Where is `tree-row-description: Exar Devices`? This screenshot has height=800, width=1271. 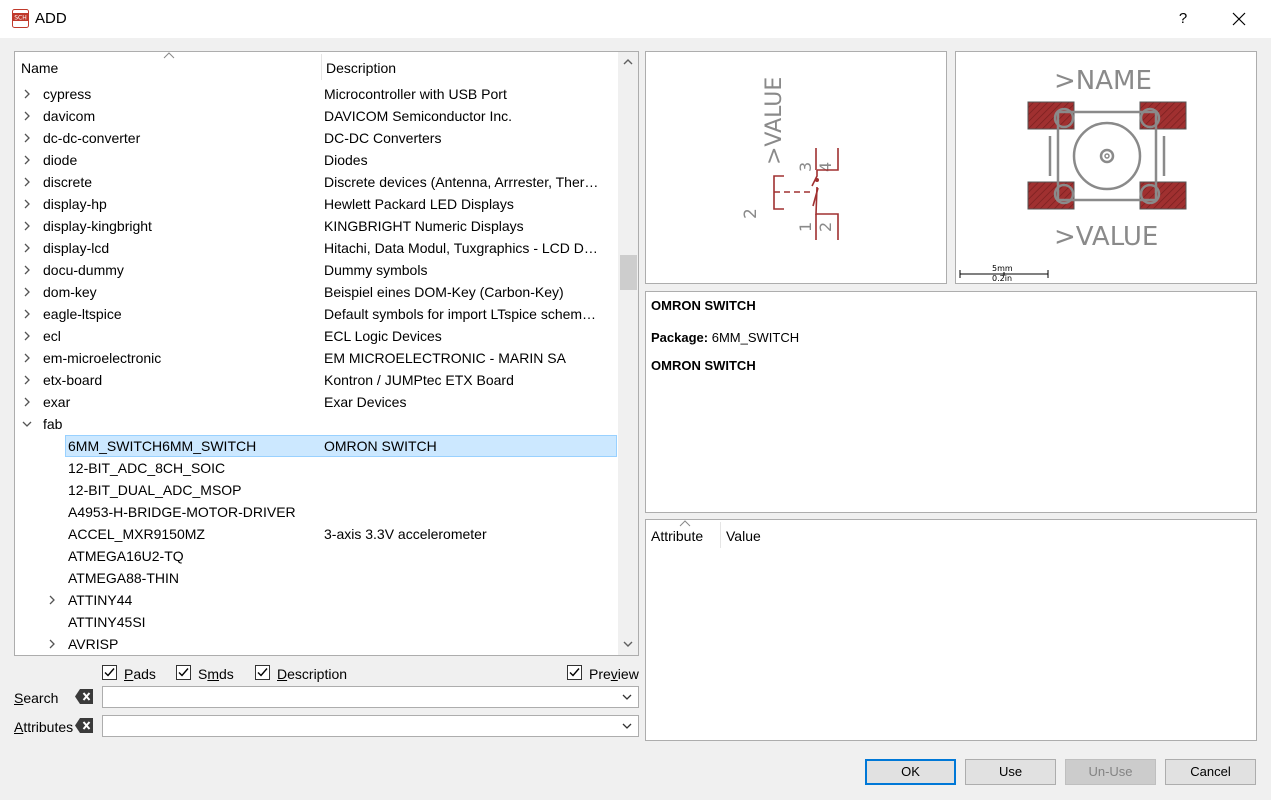
tree-row-description: Exar Devices is located at coordinates (365, 402).